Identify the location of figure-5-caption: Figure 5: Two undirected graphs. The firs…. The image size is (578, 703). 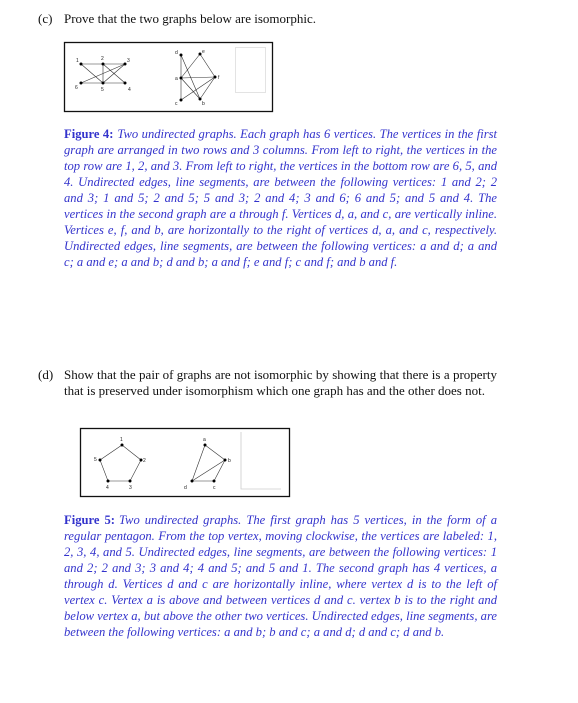
(280, 576).